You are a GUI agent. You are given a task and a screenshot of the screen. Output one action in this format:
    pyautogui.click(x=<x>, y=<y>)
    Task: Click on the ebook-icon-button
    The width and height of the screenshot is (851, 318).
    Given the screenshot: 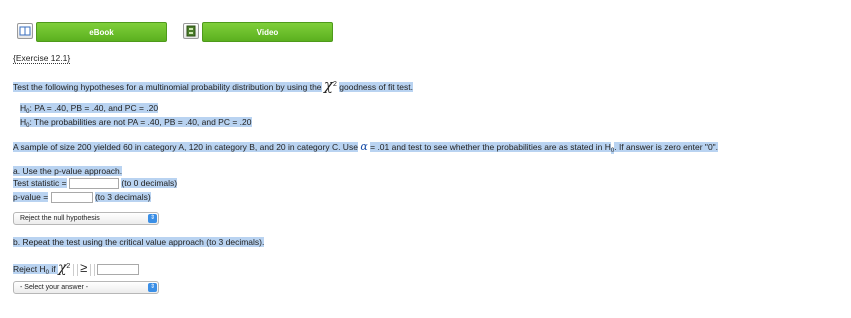 What is the action you would take?
    pyautogui.click(x=25, y=31)
    